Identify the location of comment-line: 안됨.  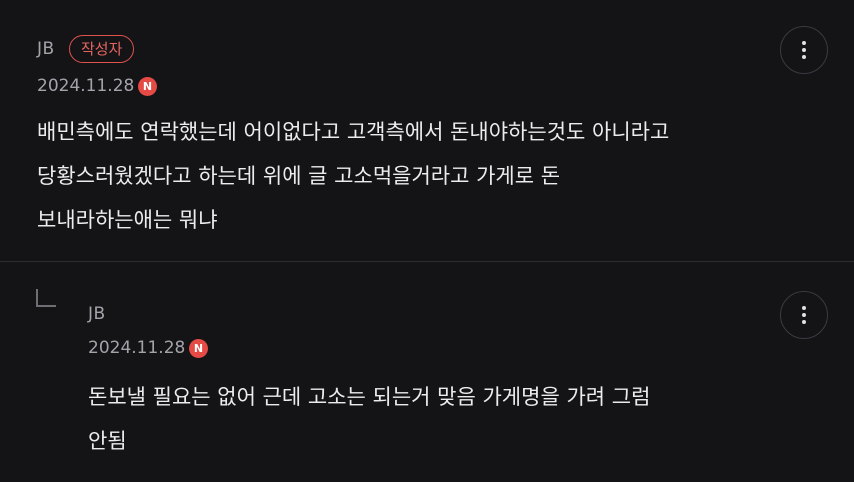
(107, 441).